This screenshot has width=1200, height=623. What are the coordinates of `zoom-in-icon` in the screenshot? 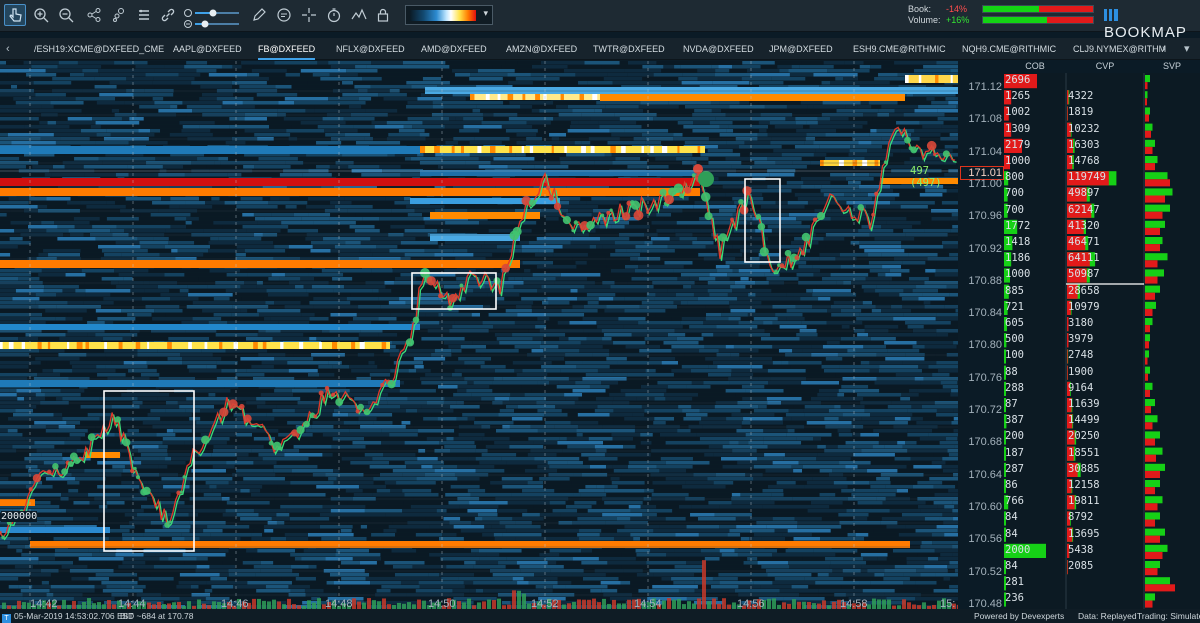 It's located at (41, 15).